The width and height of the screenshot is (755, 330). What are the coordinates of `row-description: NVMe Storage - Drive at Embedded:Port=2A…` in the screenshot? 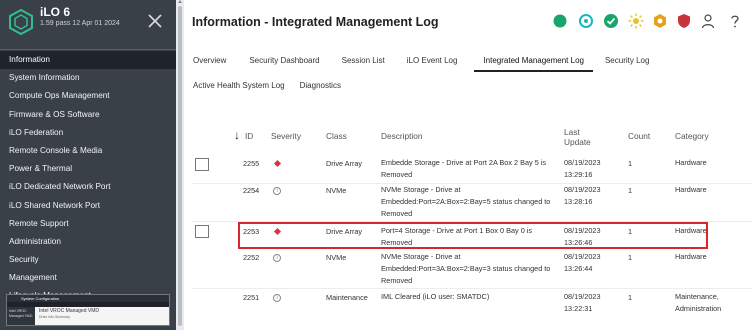 It's located at (466, 201).